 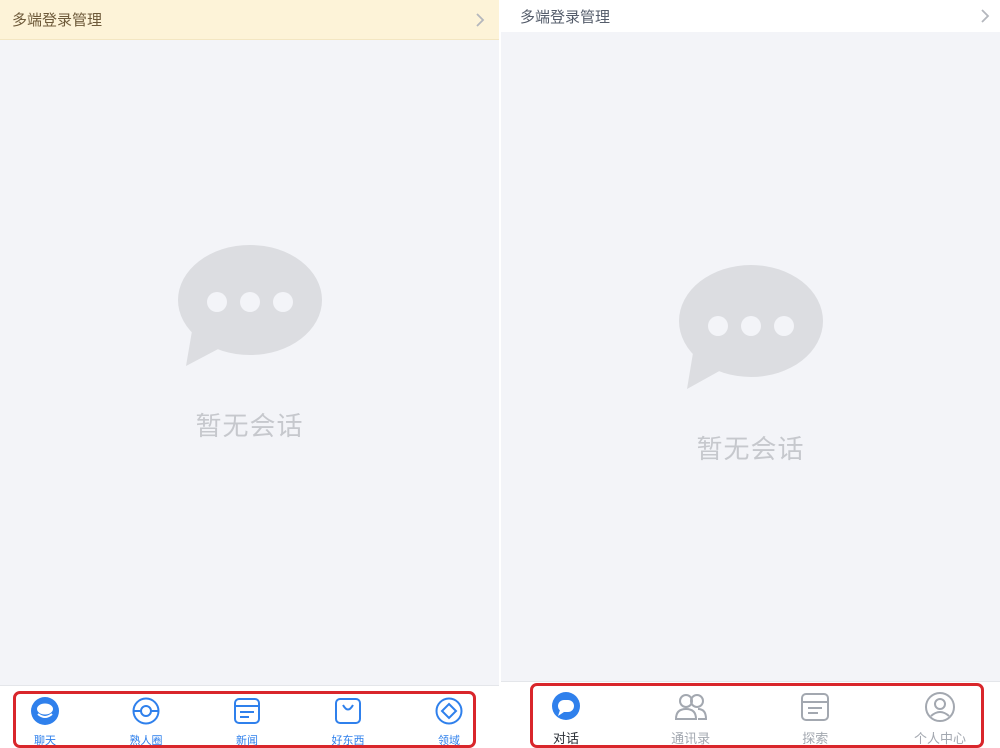 I want to click on circle-eye-icon, so click(x=146, y=711).